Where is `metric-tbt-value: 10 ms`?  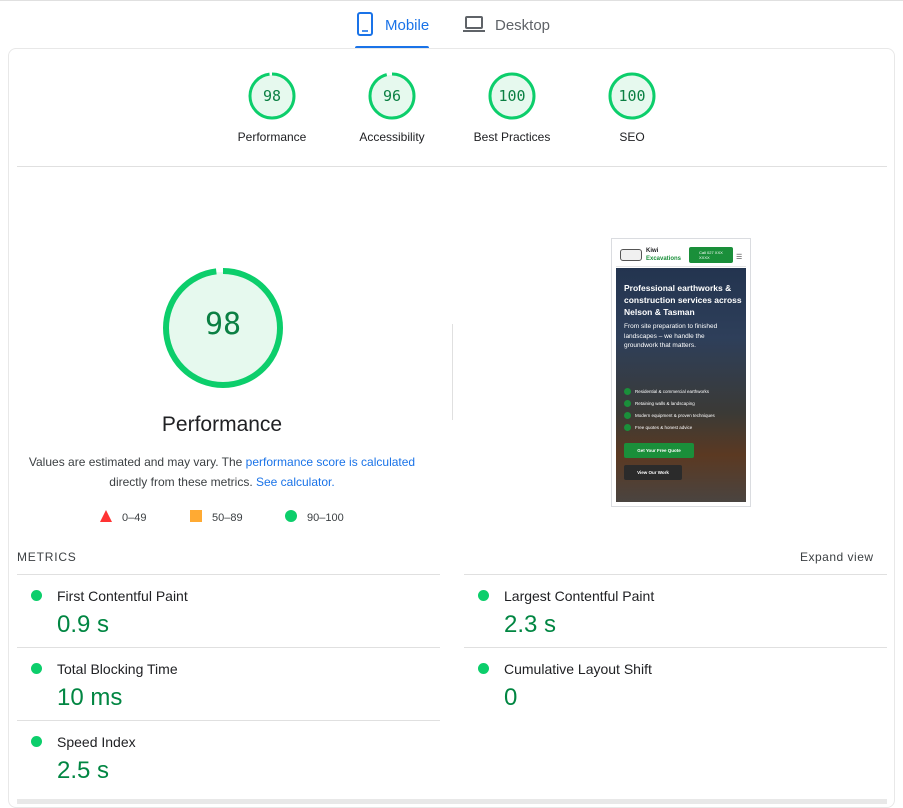 metric-tbt-value: 10 ms is located at coordinates (90, 697).